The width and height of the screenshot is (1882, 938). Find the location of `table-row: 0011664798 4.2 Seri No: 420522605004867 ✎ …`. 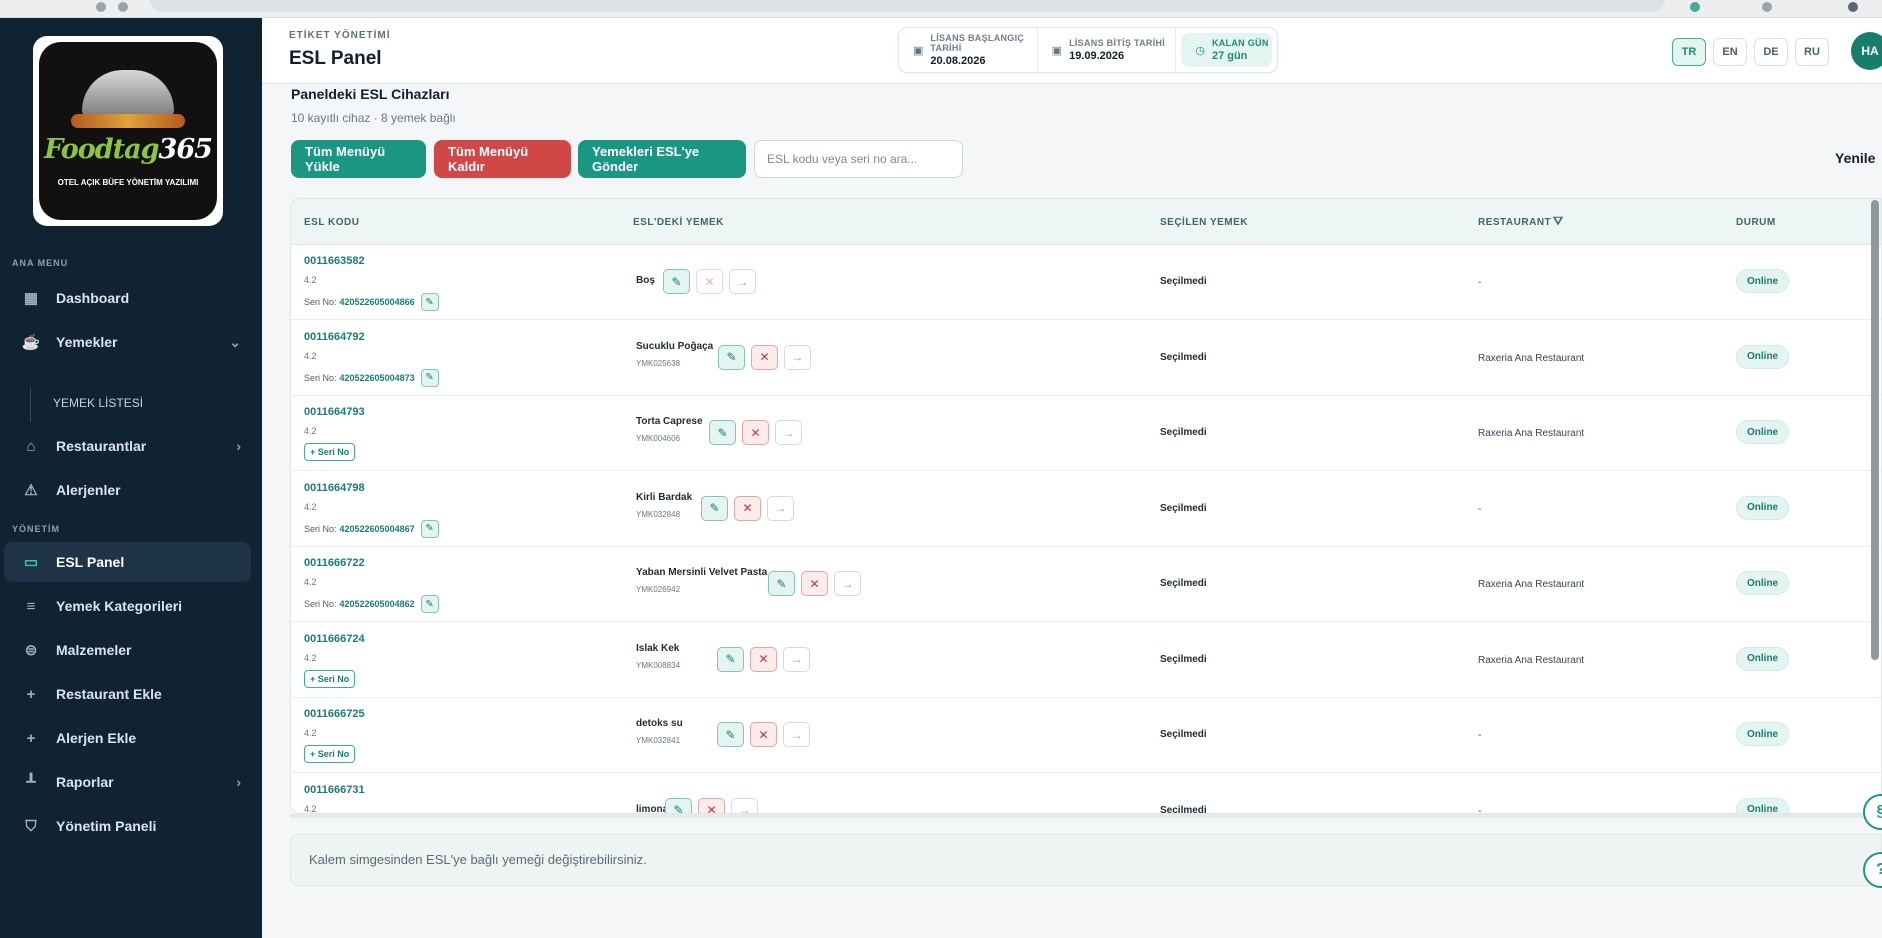

table-row: 0011664798 4.2 Seri No: 420522605004867 ✎ … is located at coordinates (1086, 509).